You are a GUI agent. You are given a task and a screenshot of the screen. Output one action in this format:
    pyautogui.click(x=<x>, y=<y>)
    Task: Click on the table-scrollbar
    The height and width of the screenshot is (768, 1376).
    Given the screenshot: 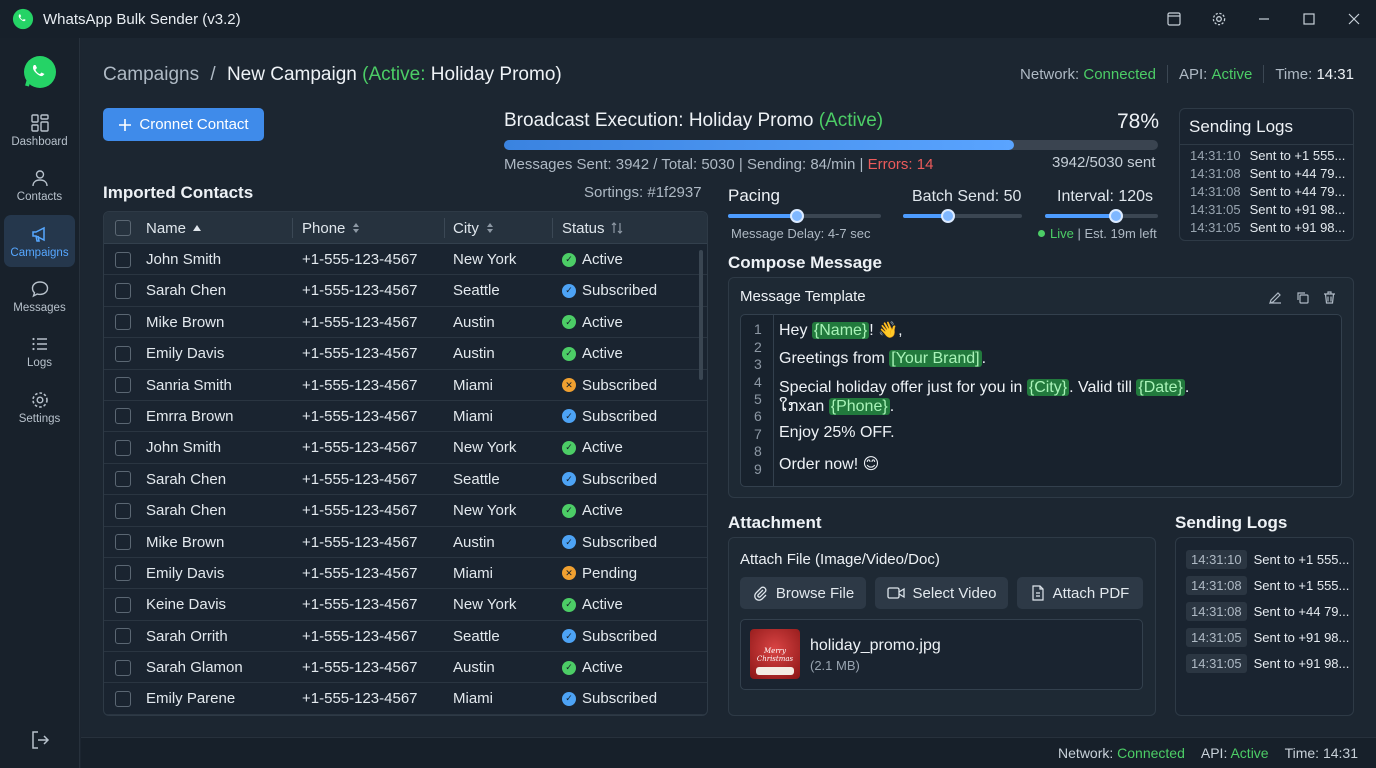 What is the action you would take?
    pyautogui.click(x=701, y=315)
    